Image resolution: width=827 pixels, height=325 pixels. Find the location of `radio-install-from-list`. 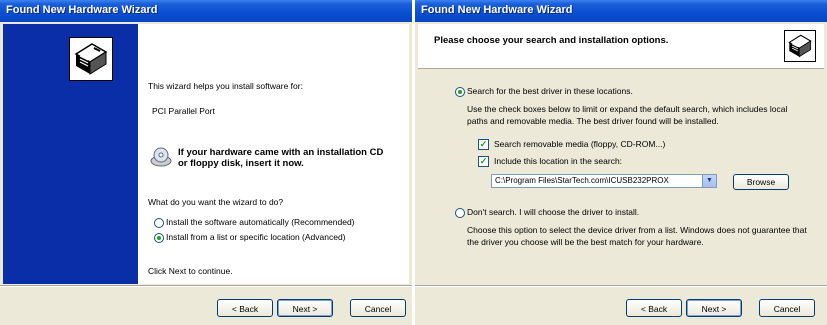

radio-install-from-list is located at coordinates (159, 238).